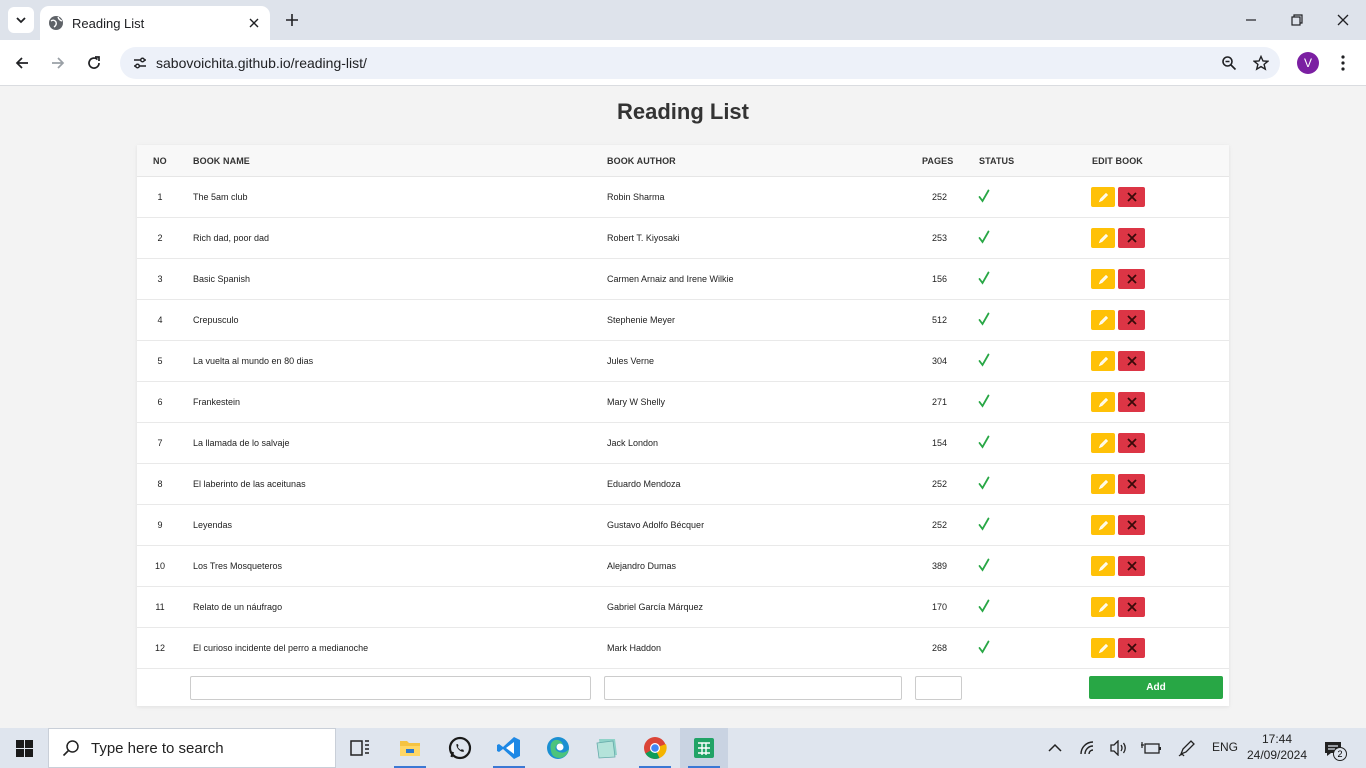  I want to click on new-tab-button, so click(292, 20).